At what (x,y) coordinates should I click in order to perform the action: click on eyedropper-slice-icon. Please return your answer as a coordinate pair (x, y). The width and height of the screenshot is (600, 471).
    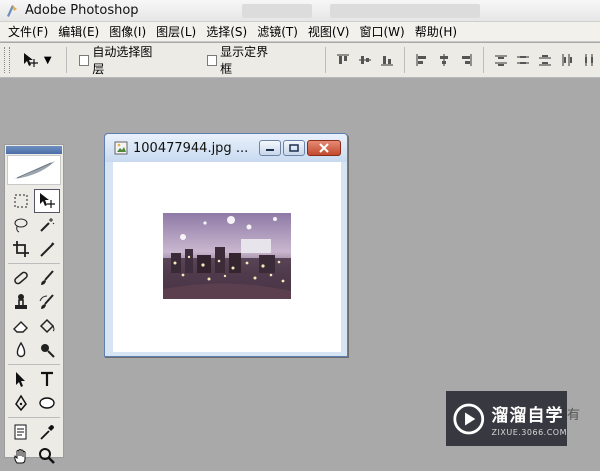
    Looking at the image, I should click on (47, 249).